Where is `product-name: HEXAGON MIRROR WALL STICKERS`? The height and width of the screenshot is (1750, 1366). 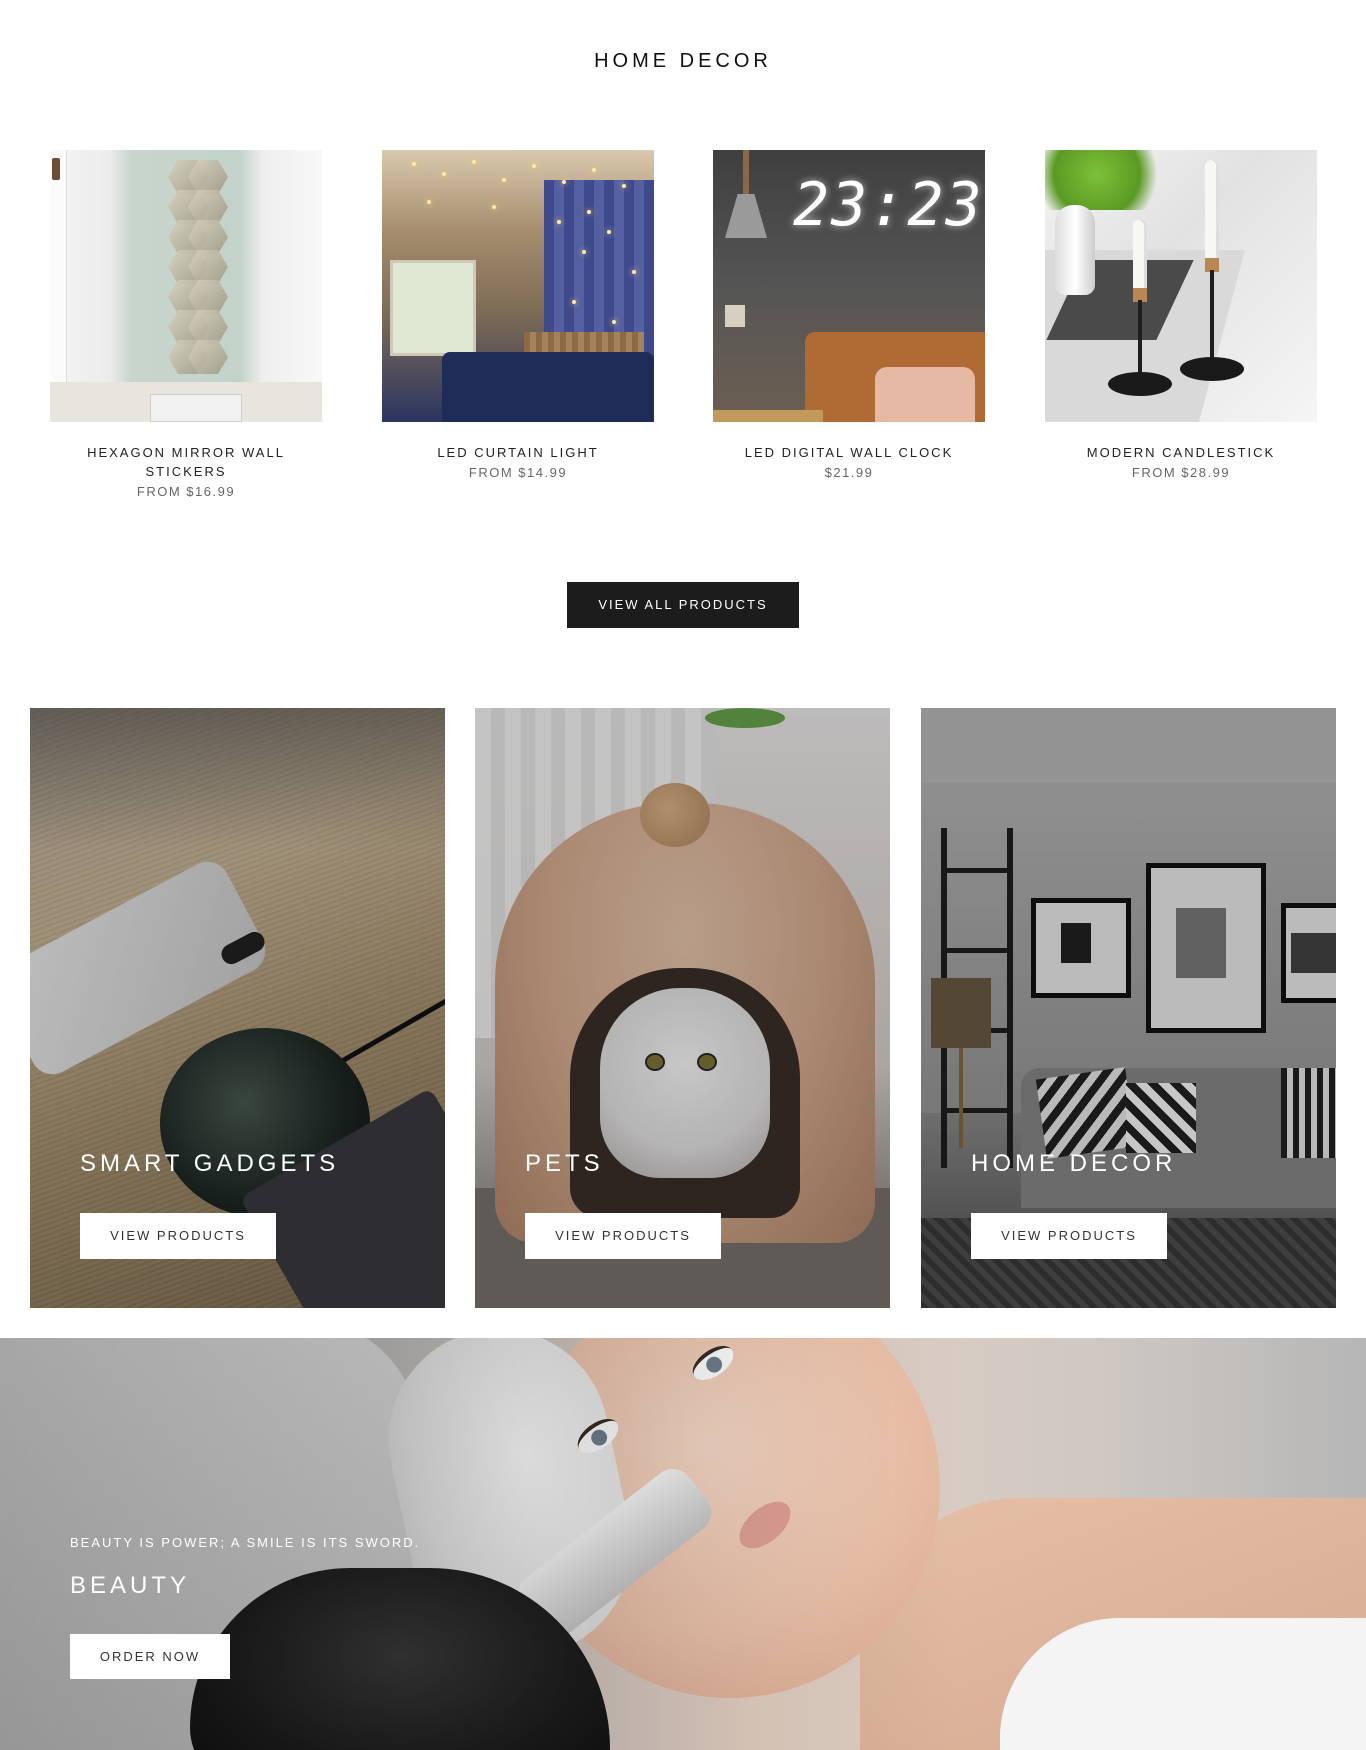
product-name: HEXAGON MIRROR WALL STICKERS is located at coordinates (186, 462).